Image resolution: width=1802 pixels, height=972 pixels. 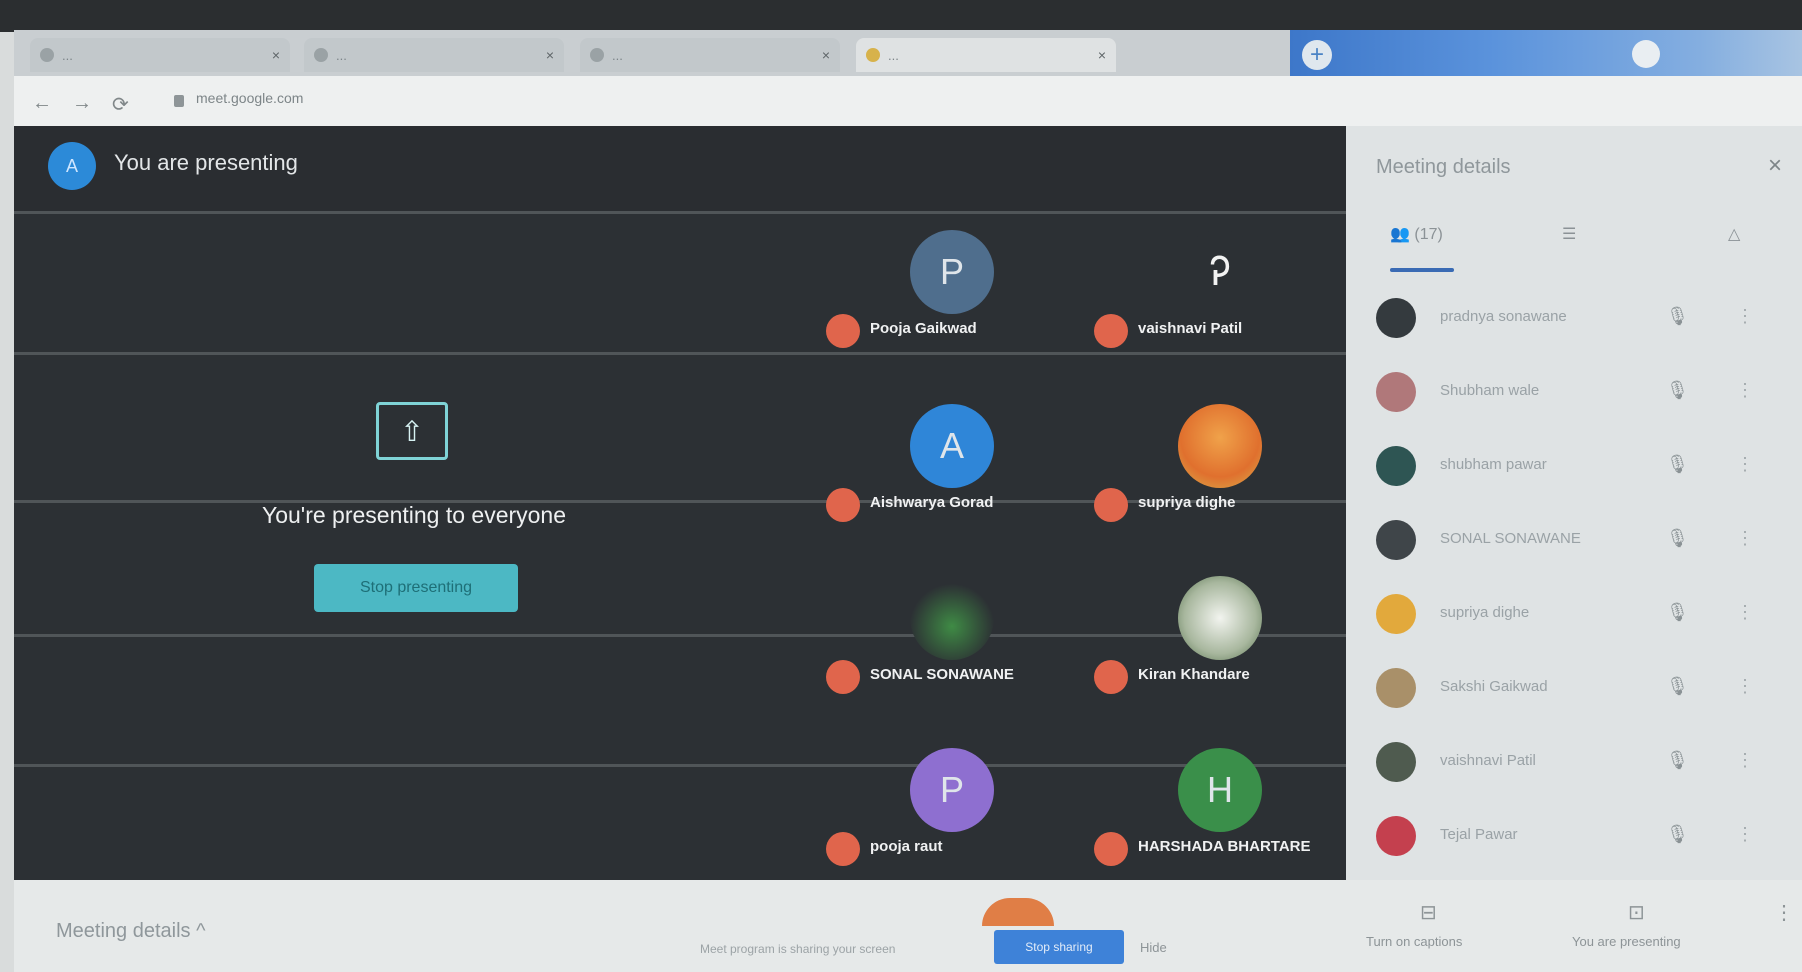 What do you see at coordinates (1224, 846) in the screenshot?
I see `participant-name: HARSHADA BHARTARE` at bounding box center [1224, 846].